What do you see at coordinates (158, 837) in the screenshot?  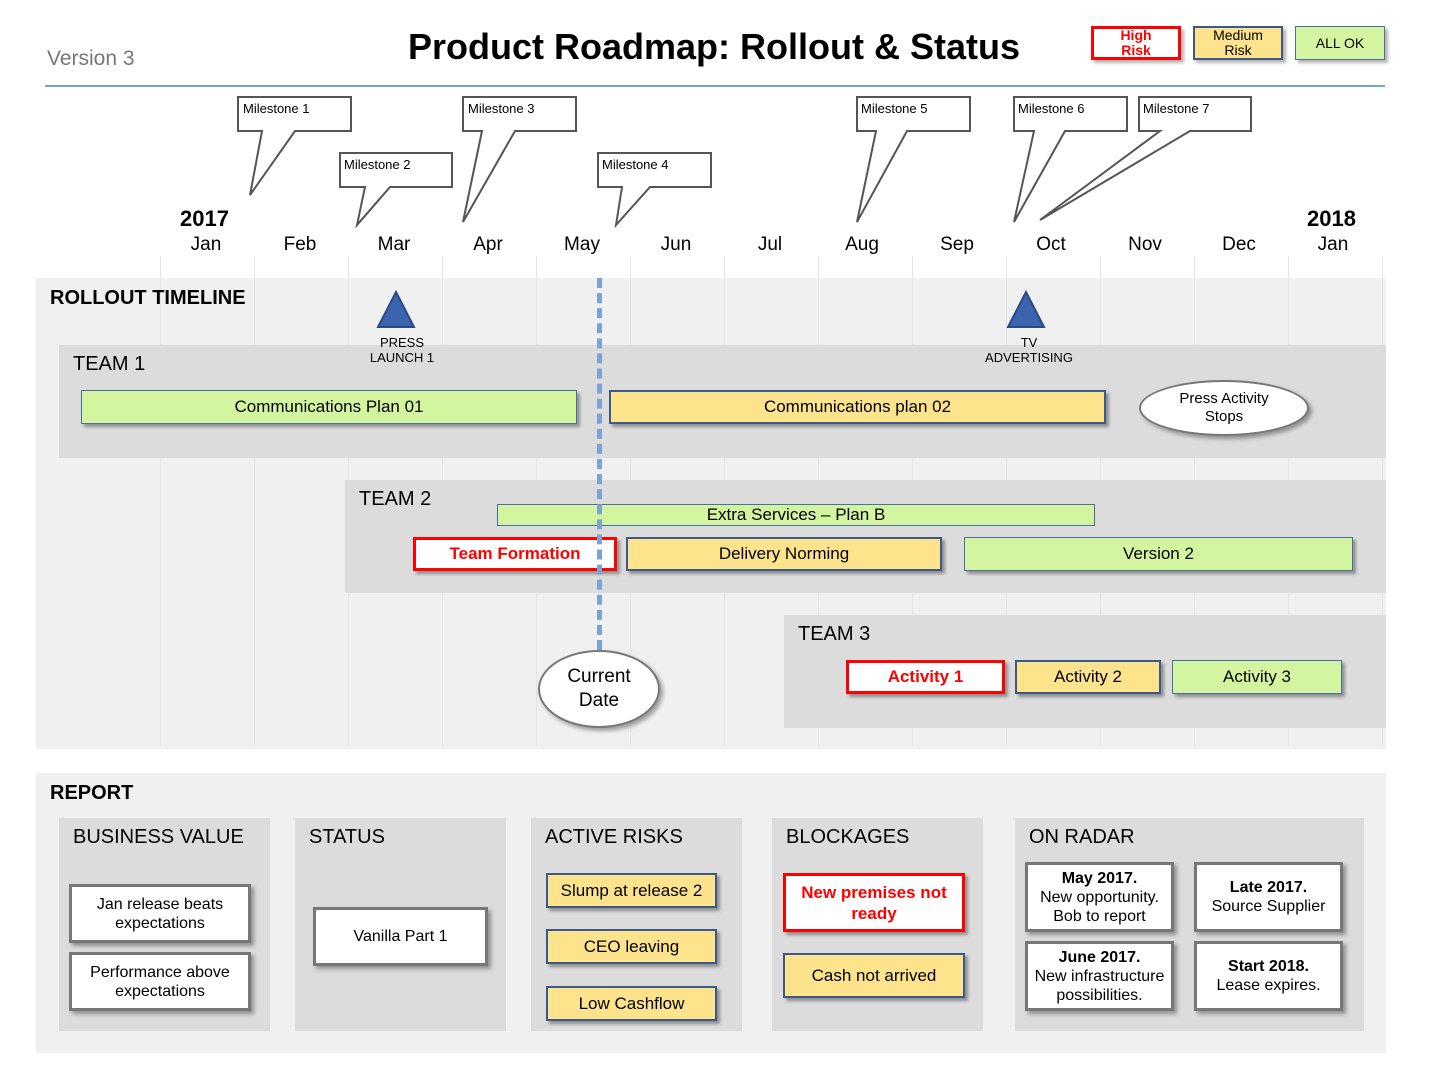 I see `business-value-label: BUSINESS VALUE` at bounding box center [158, 837].